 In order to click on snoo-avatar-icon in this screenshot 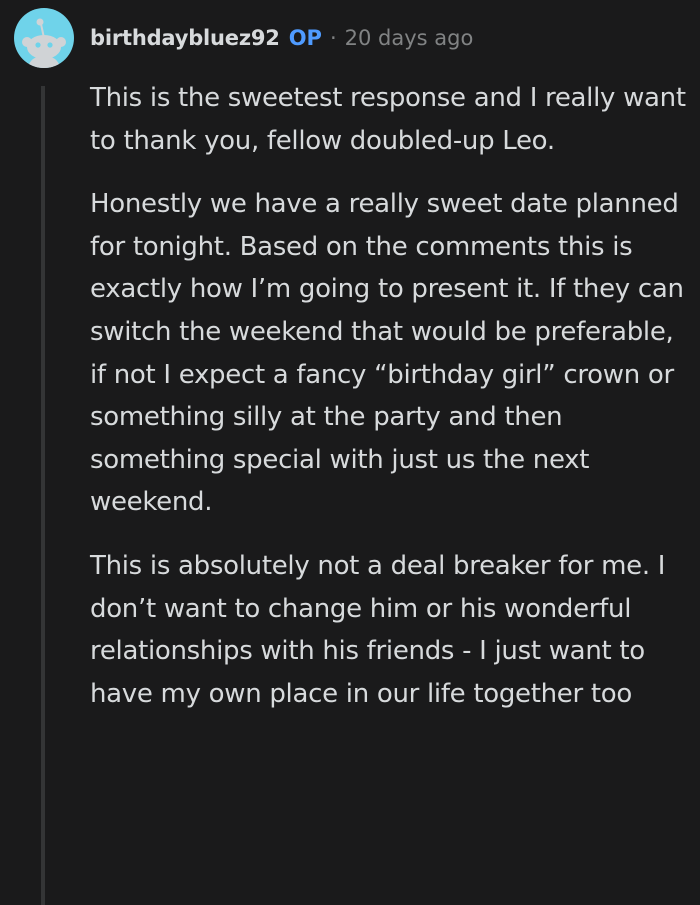, I will do `click(44, 43)`.